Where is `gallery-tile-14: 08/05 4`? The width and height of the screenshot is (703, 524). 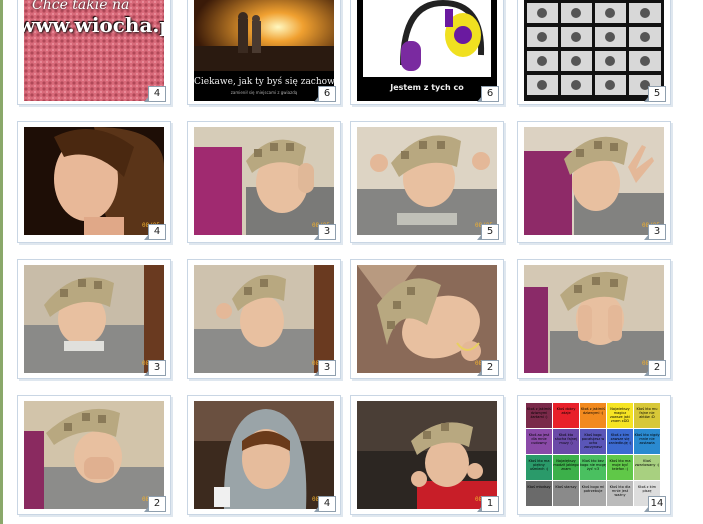 gallery-tile-14: 08/05 4 is located at coordinates (264, 455).